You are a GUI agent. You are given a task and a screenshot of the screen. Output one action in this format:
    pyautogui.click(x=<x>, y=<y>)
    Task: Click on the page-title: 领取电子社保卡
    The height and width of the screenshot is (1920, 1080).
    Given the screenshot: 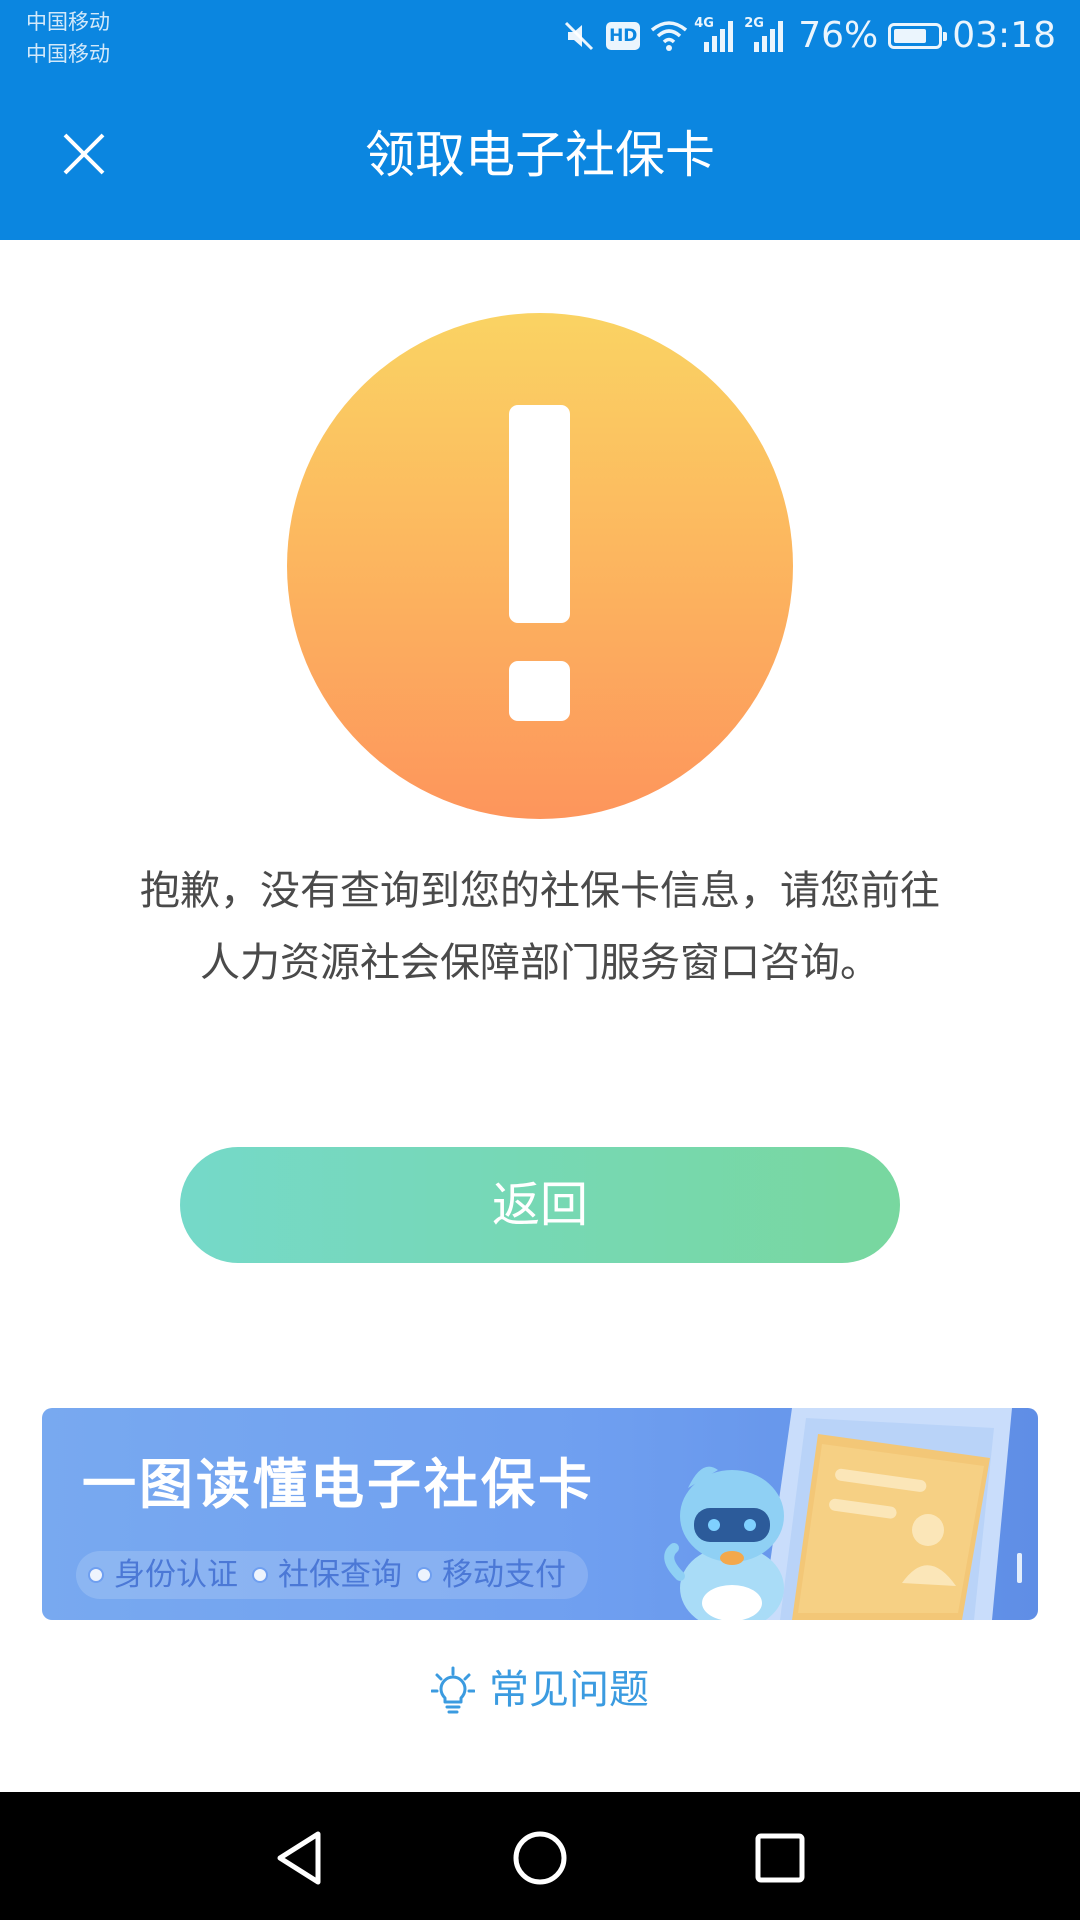 What is the action you would take?
    pyautogui.click(x=540, y=155)
    